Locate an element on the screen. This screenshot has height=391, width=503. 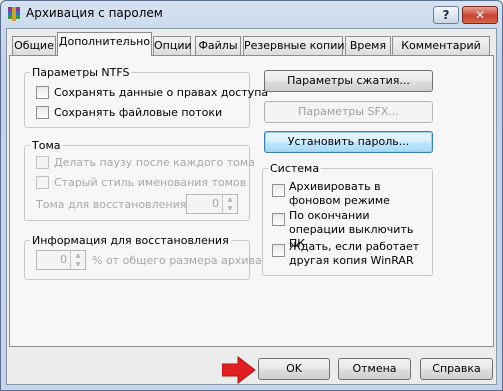
pause-volume-label: Делать паузу после каждого тома is located at coordinates (154, 162).